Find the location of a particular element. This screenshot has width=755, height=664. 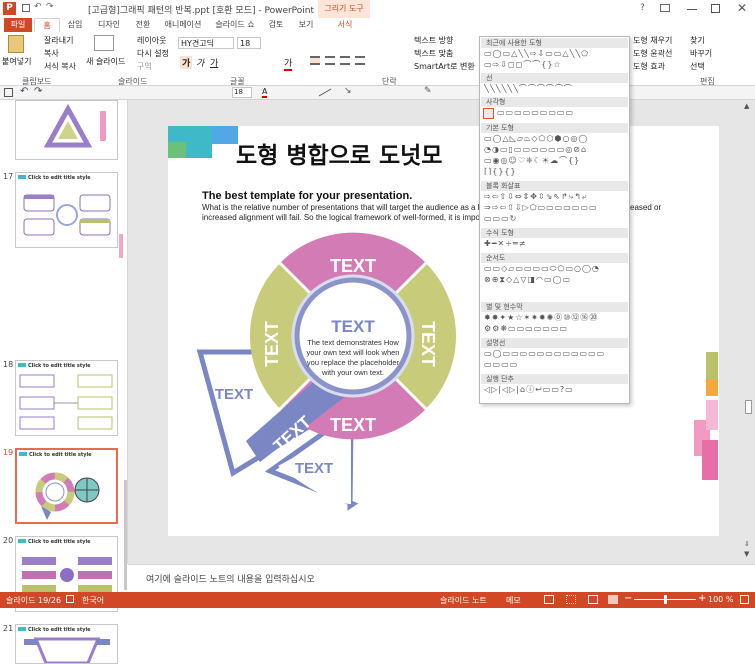

paste-button: 붙여넣기 is located at coordinates (16, 61).